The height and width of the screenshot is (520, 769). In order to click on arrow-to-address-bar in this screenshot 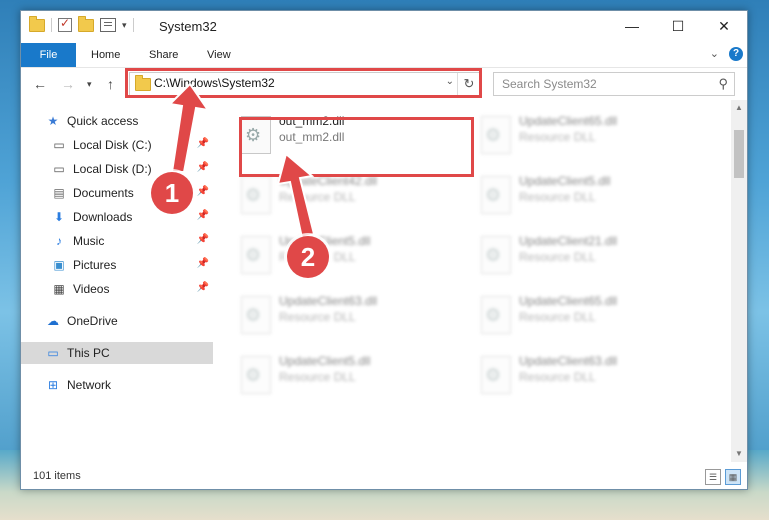, I will do `click(189, 127)`.